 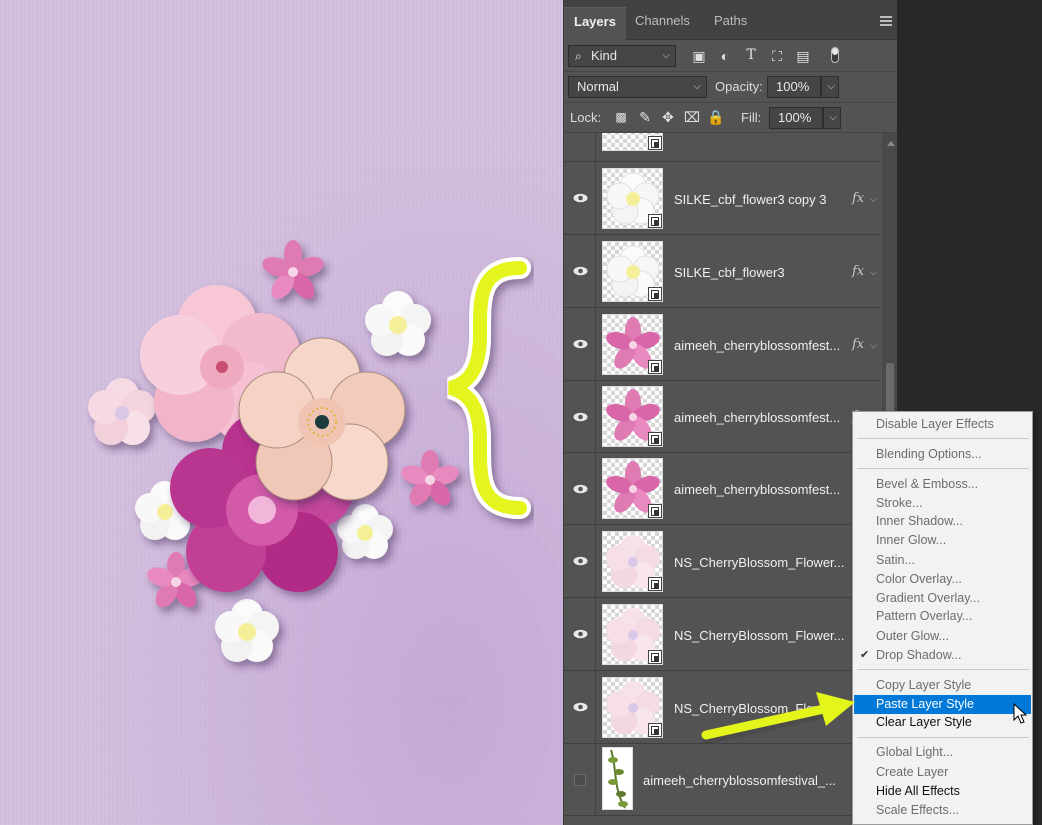 I want to click on menu-item-disable-layer-effects: Disable Layer Effects, so click(x=942, y=424).